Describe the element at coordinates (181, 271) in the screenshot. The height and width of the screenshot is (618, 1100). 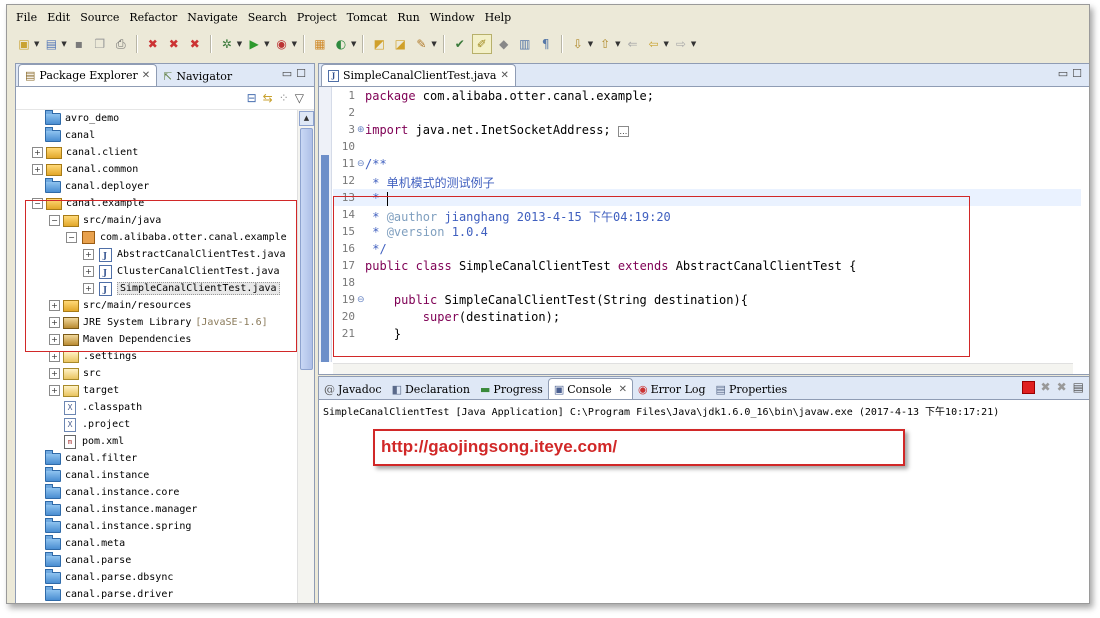
I see `tree-item: + J ClusterCanalClientTest.java` at that location.